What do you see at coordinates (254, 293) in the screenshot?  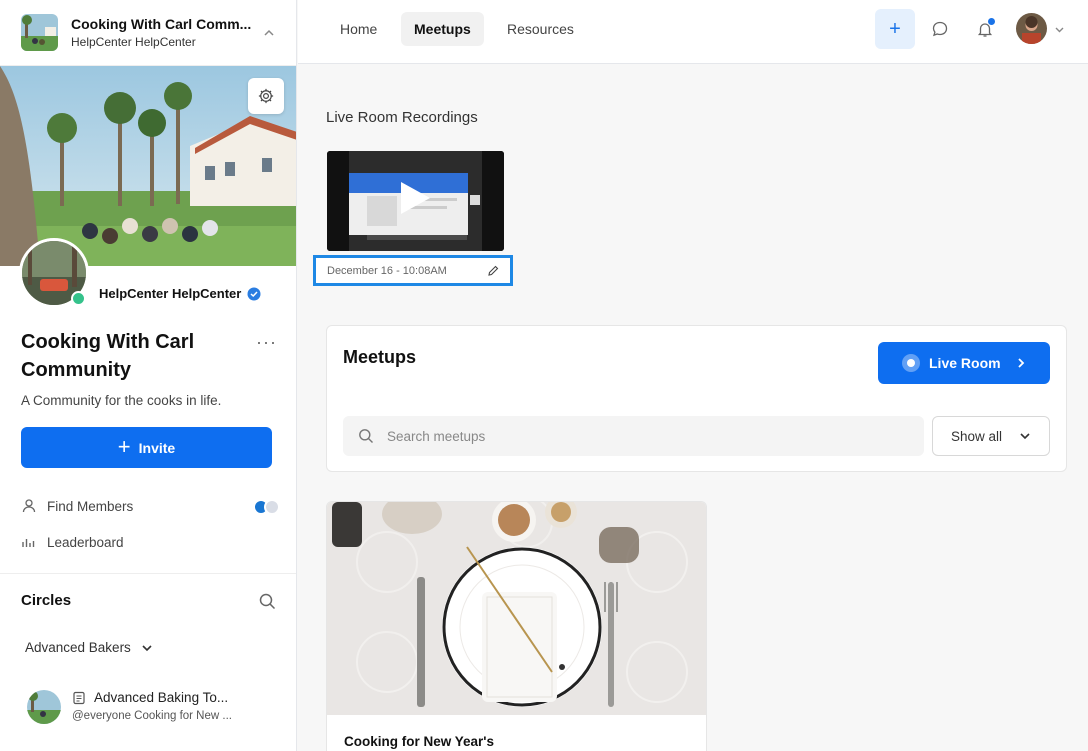 I see `verified-badge-icon` at bounding box center [254, 293].